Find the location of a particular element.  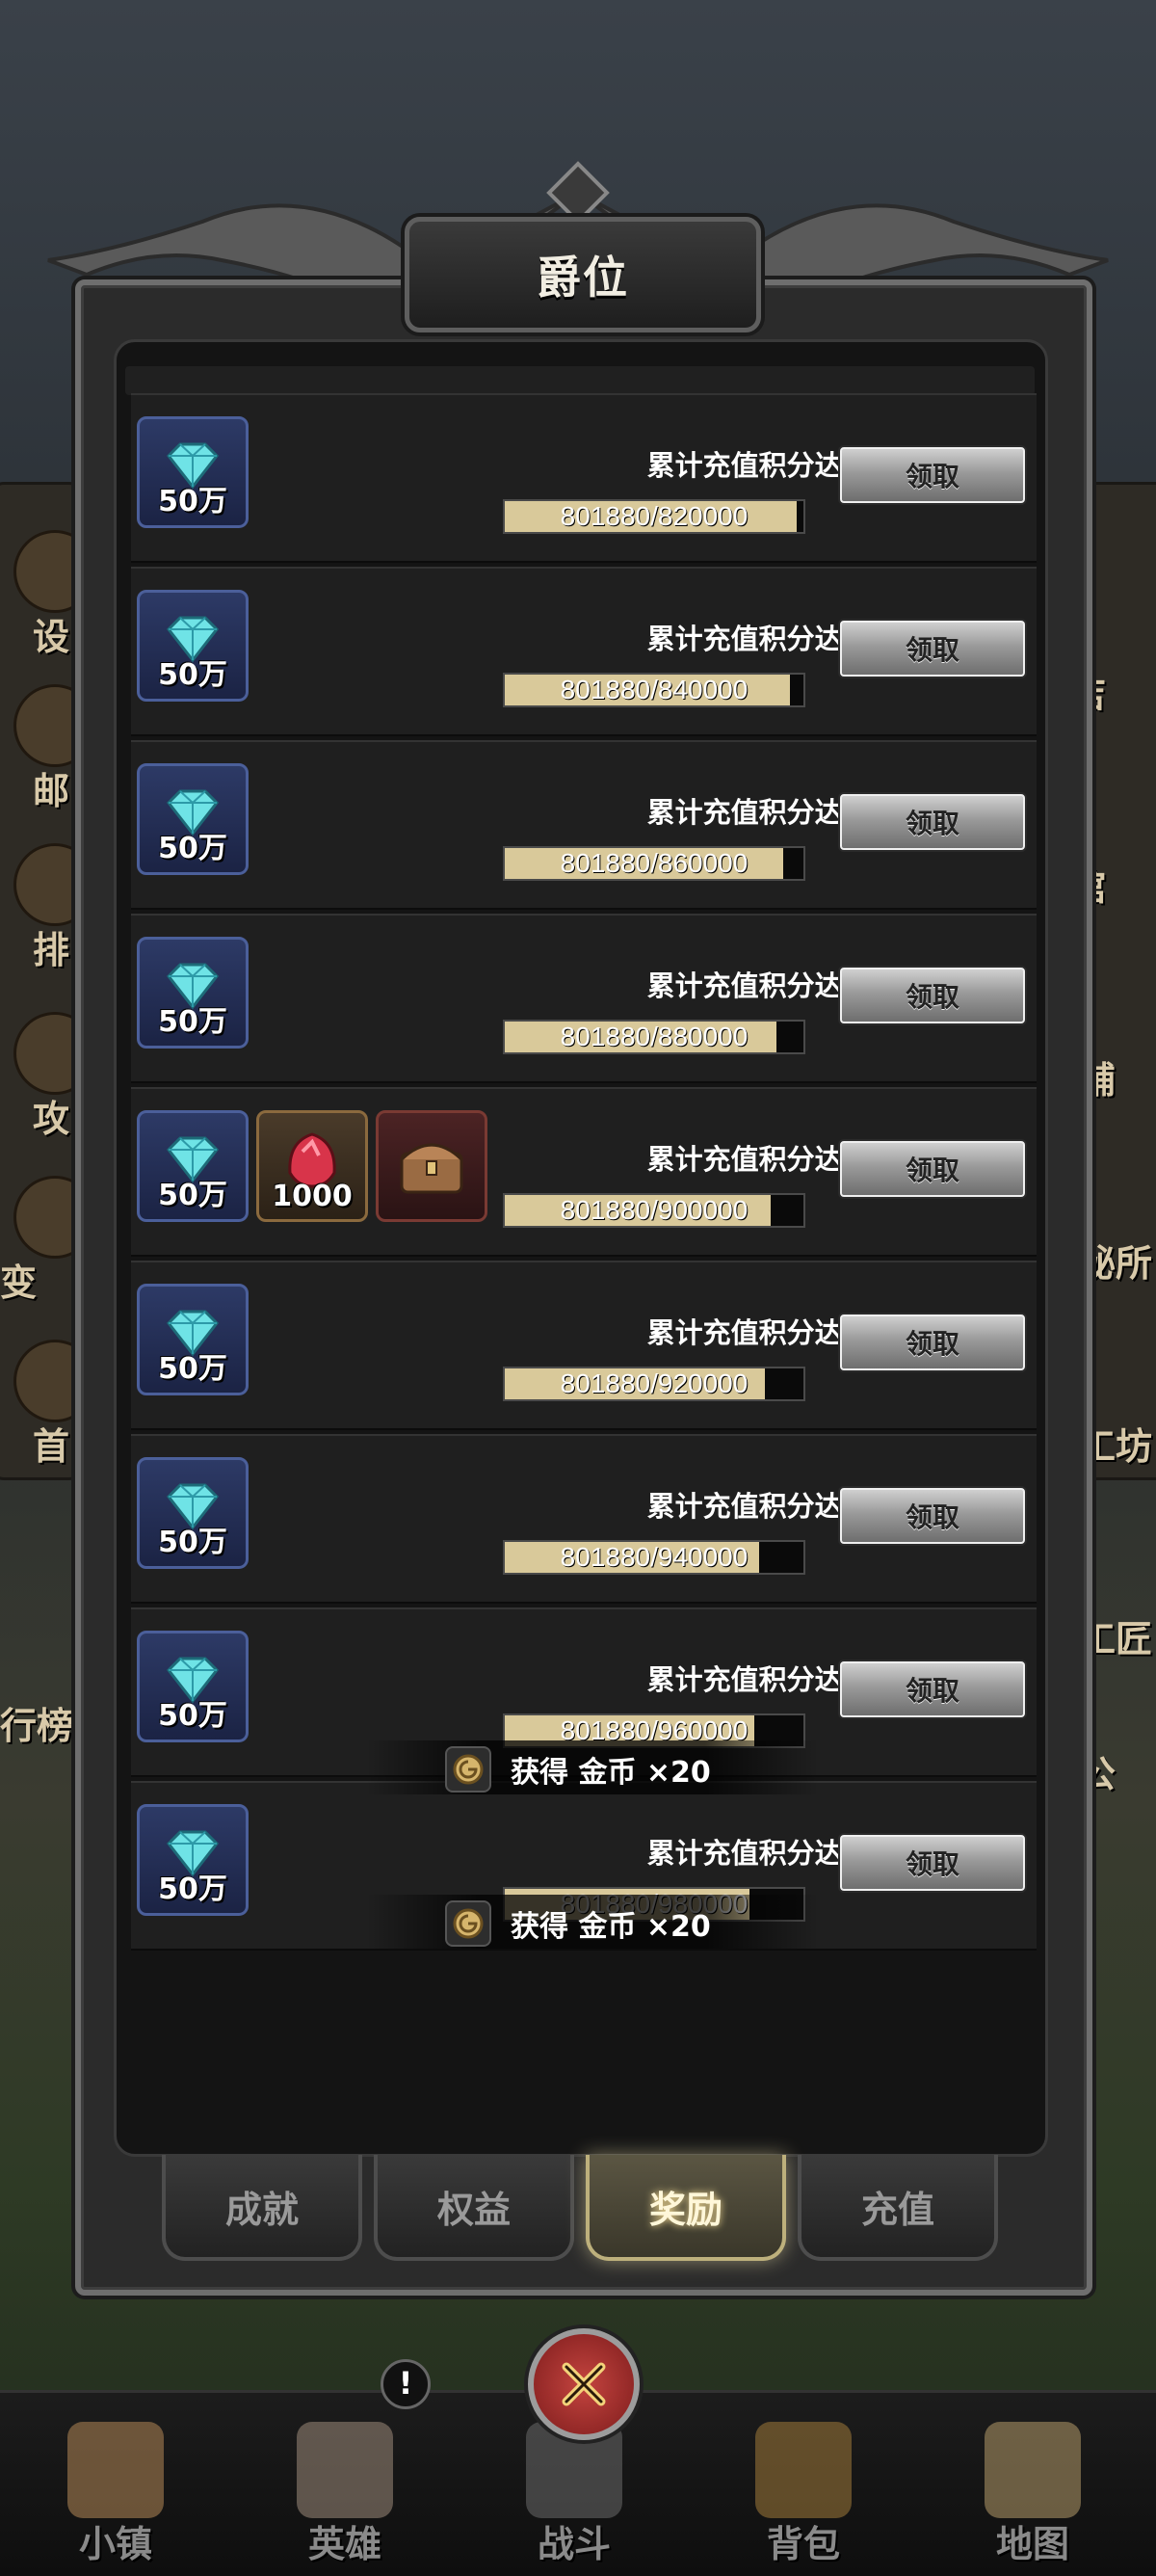

nav-town: 小镇 is located at coordinates (116, 2484).